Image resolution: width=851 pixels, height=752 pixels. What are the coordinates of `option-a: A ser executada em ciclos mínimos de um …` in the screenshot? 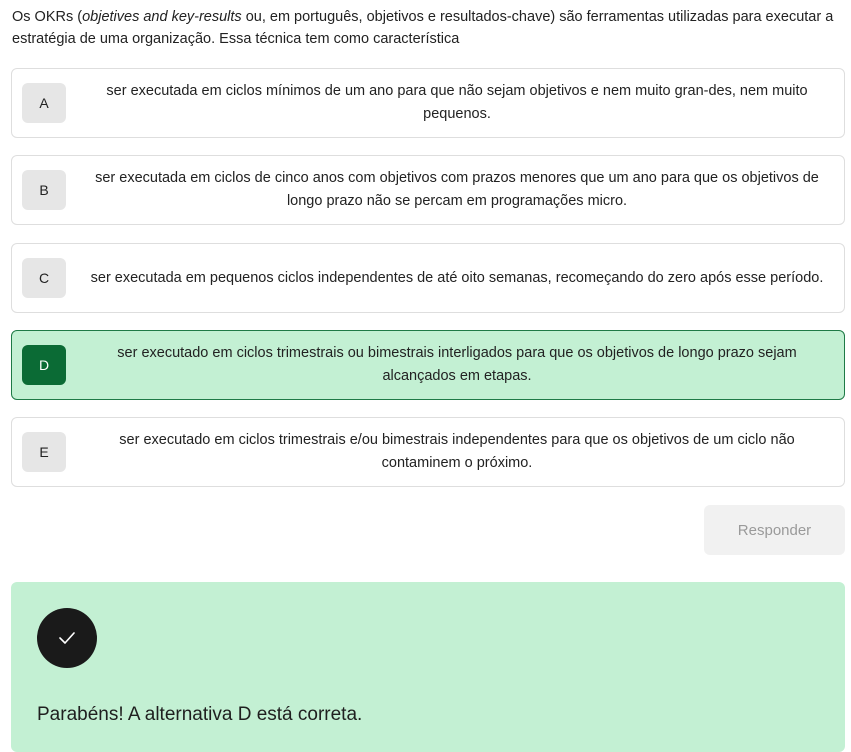 It's located at (428, 103).